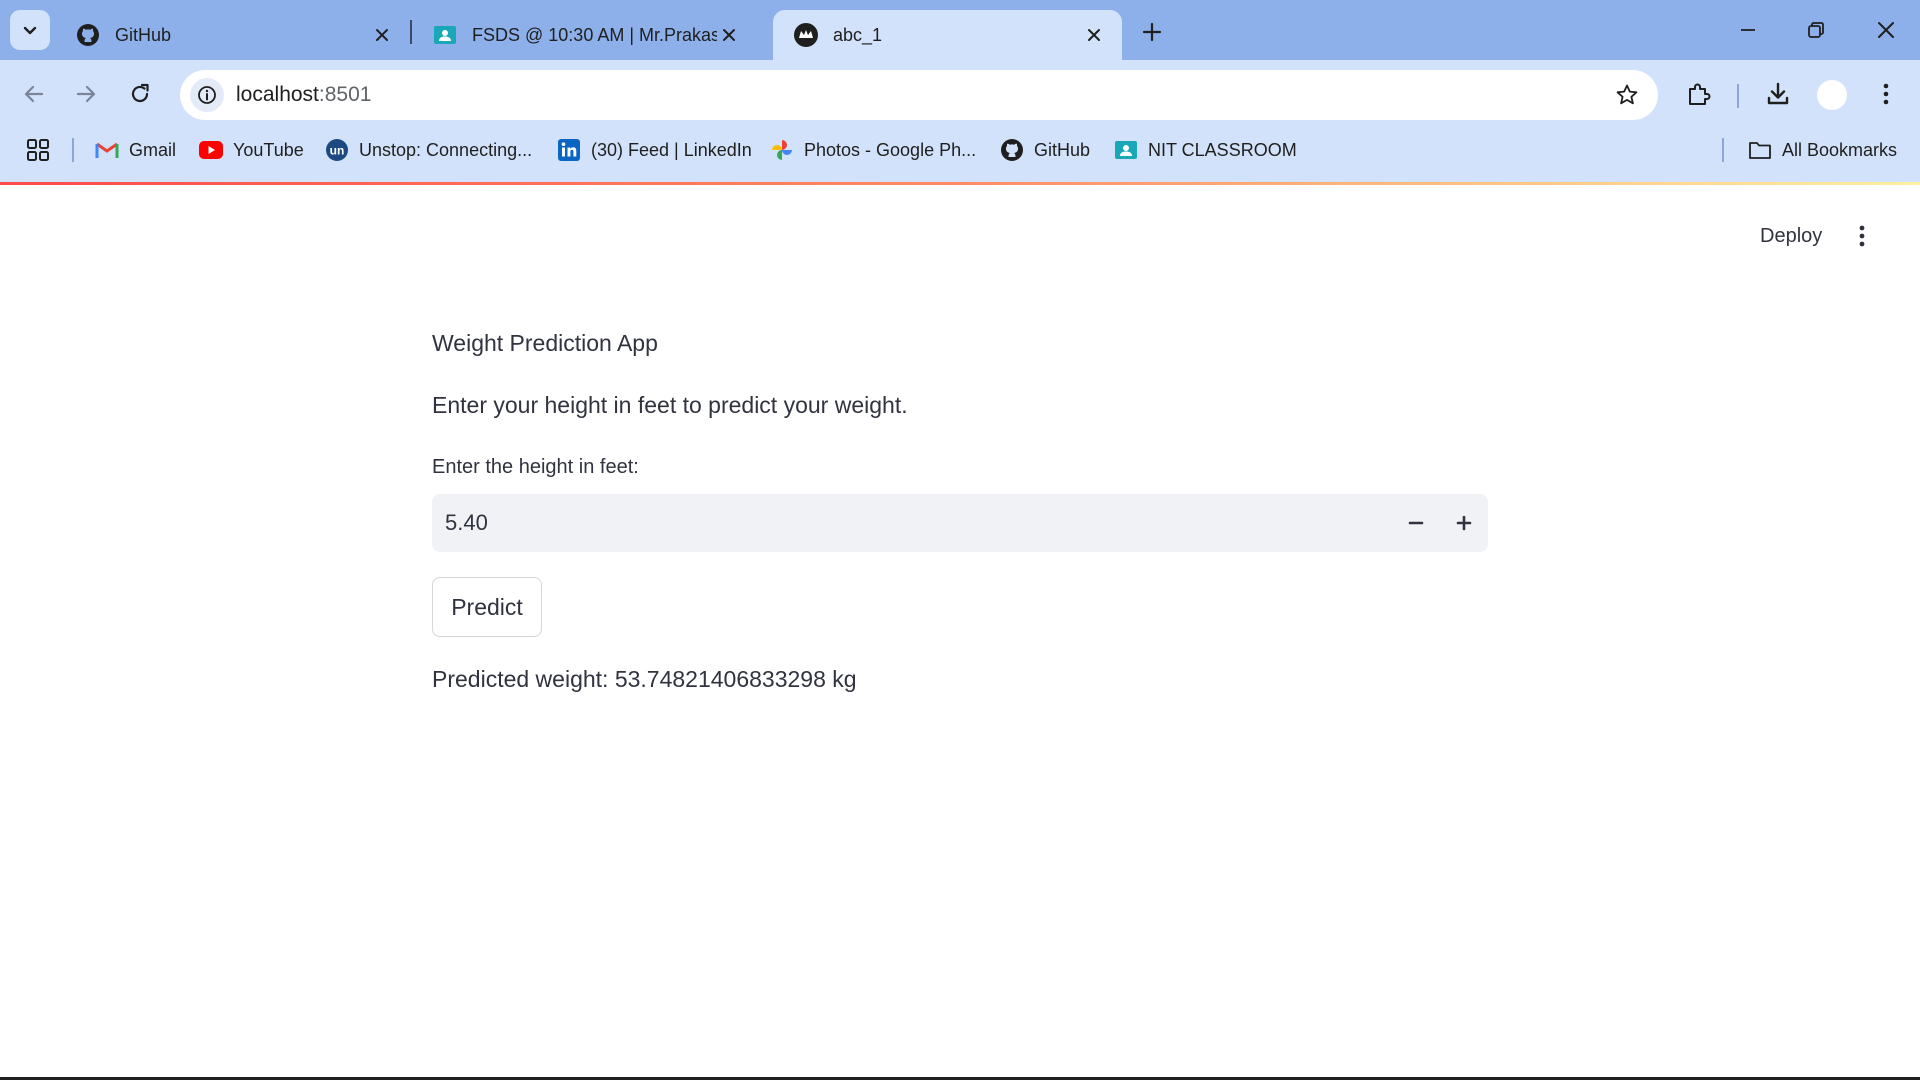 This screenshot has height=1080, width=1920. I want to click on bookmark-label: YouTube, so click(268, 149).